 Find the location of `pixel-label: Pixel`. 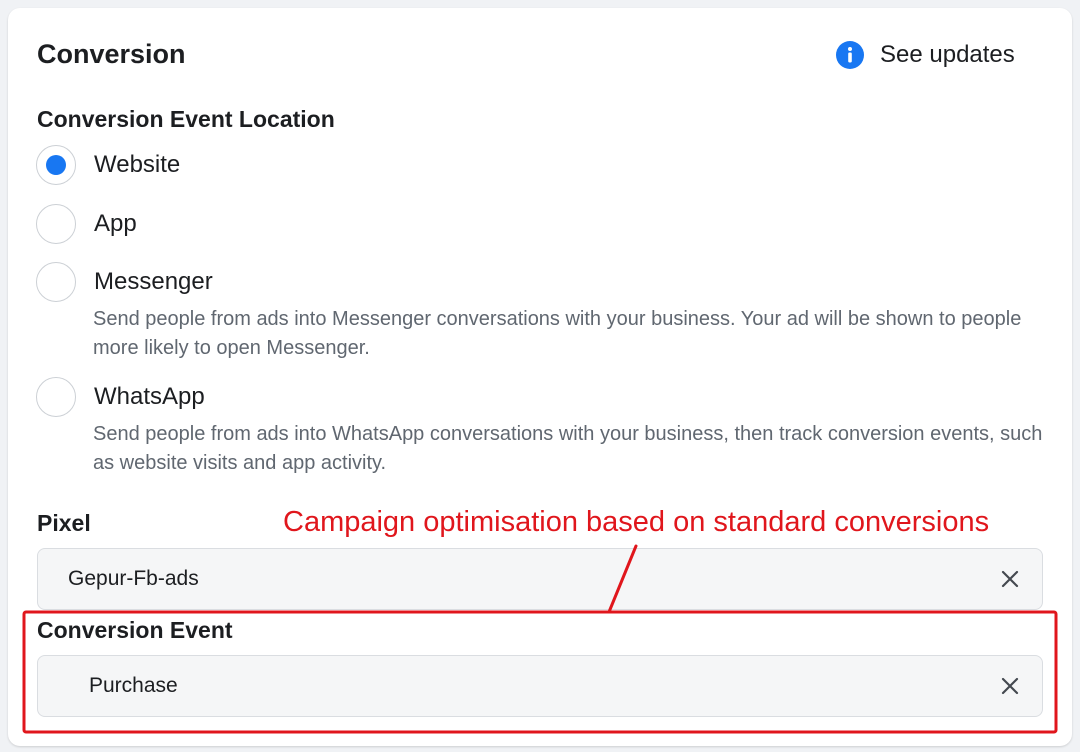

pixel-label: Pixel is located at coordinates (64, 523).